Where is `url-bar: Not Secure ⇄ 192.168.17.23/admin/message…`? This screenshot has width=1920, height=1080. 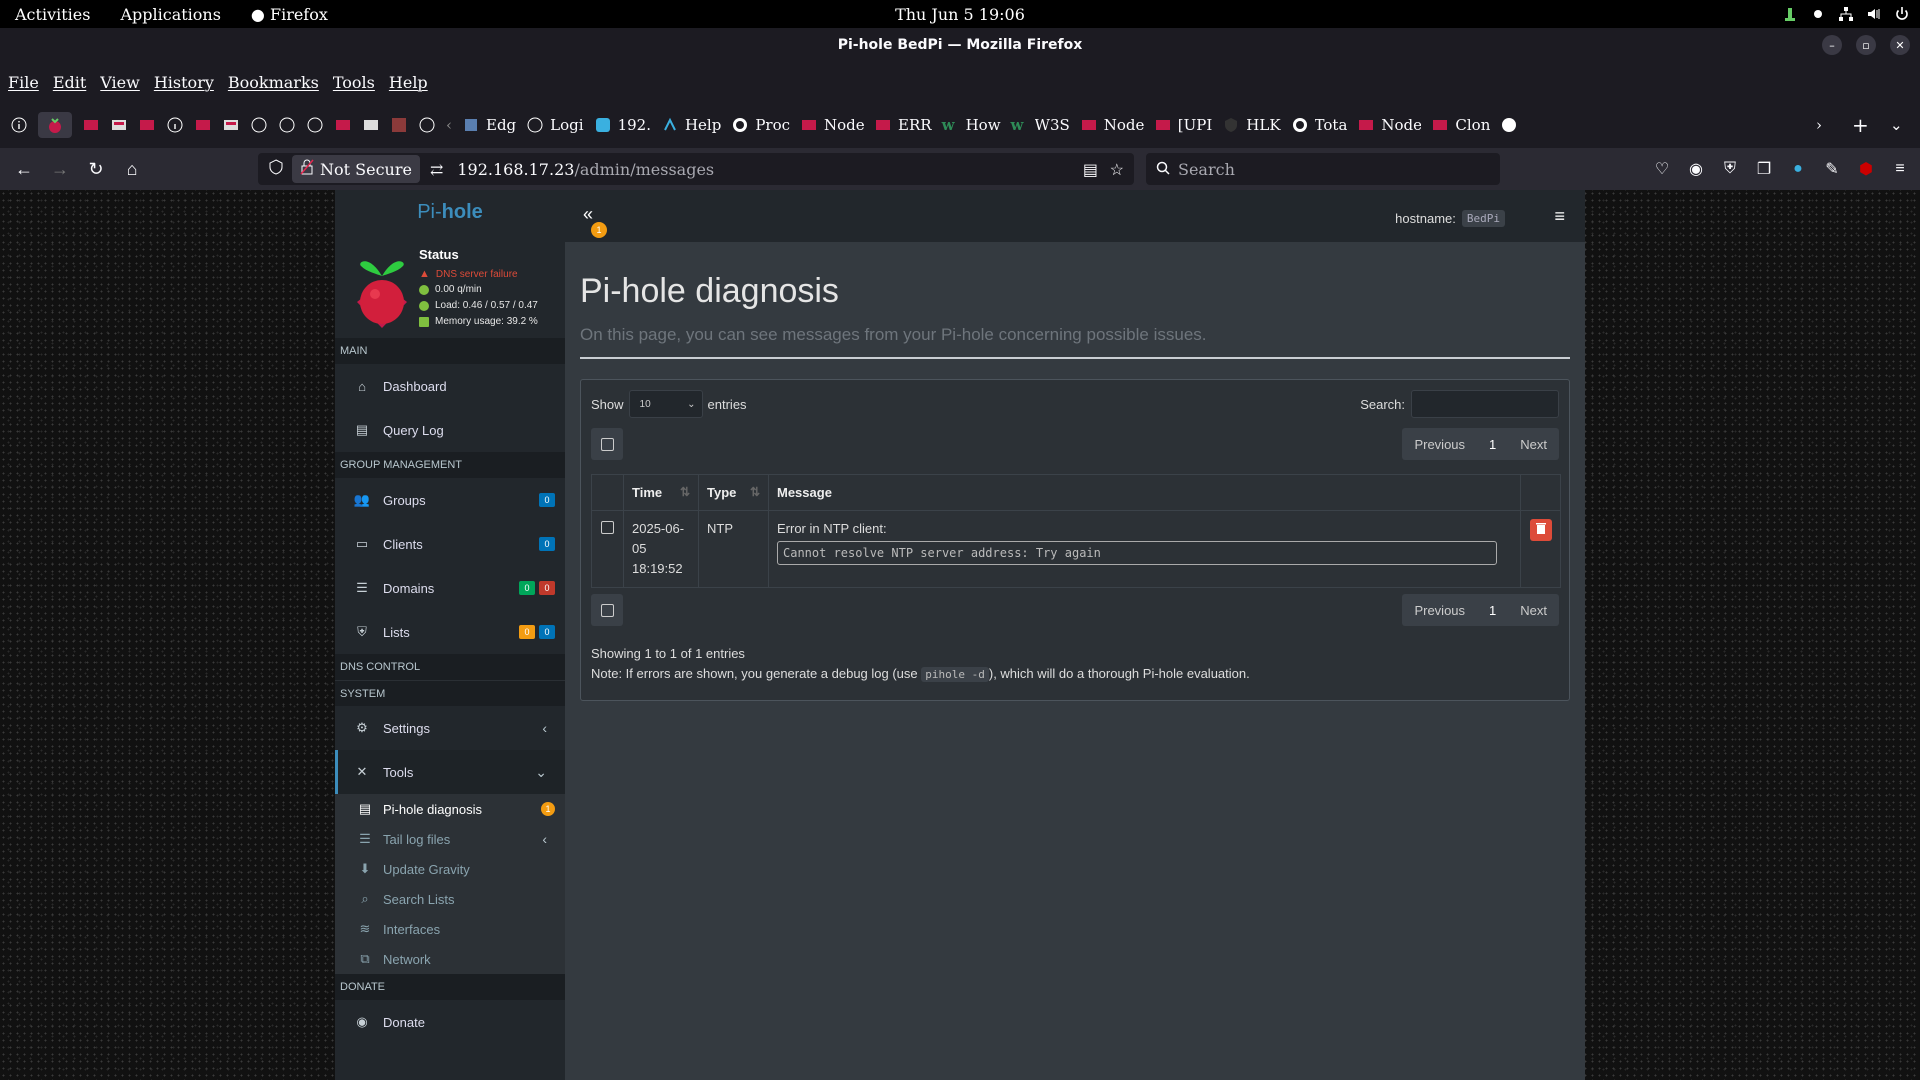
url-bar: Not Secure ⇄ 192.168.17.23/admin/message… is located at coordinates (696, 169).